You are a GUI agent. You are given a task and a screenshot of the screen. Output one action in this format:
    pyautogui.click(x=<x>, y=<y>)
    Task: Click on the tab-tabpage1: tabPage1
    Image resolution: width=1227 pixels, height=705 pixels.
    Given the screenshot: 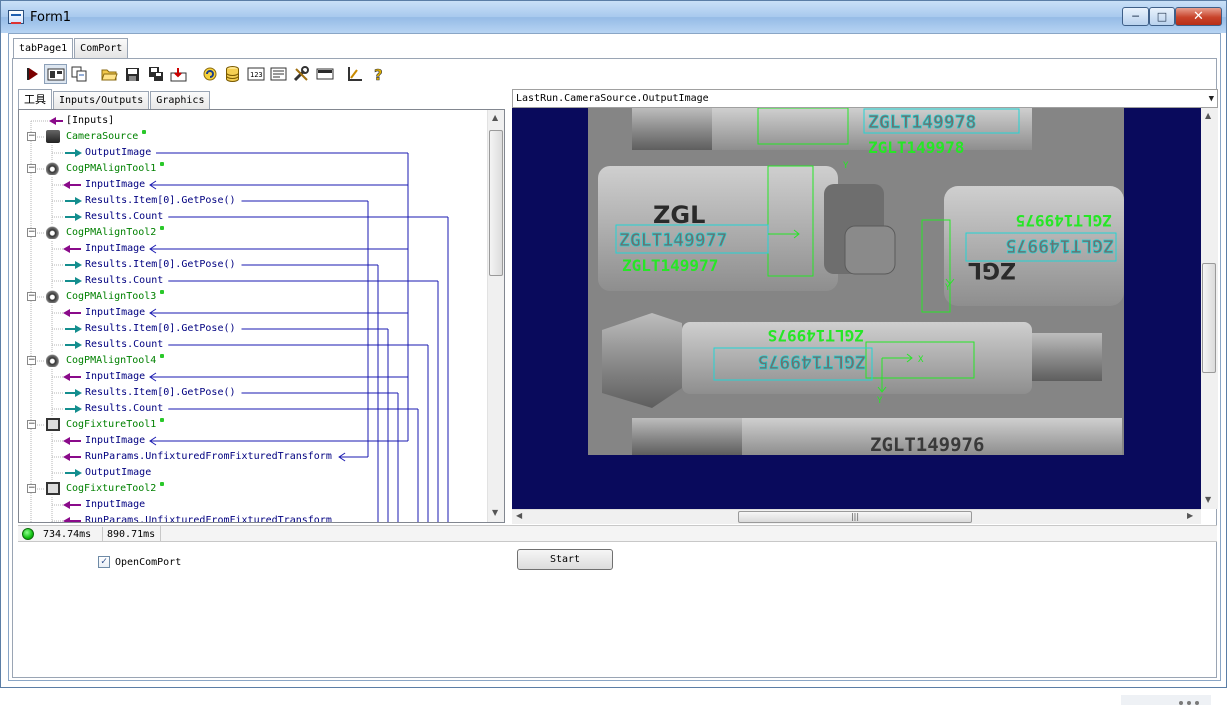 What is the action you would take?
    pyautogui.click(x=43, y=48)
    